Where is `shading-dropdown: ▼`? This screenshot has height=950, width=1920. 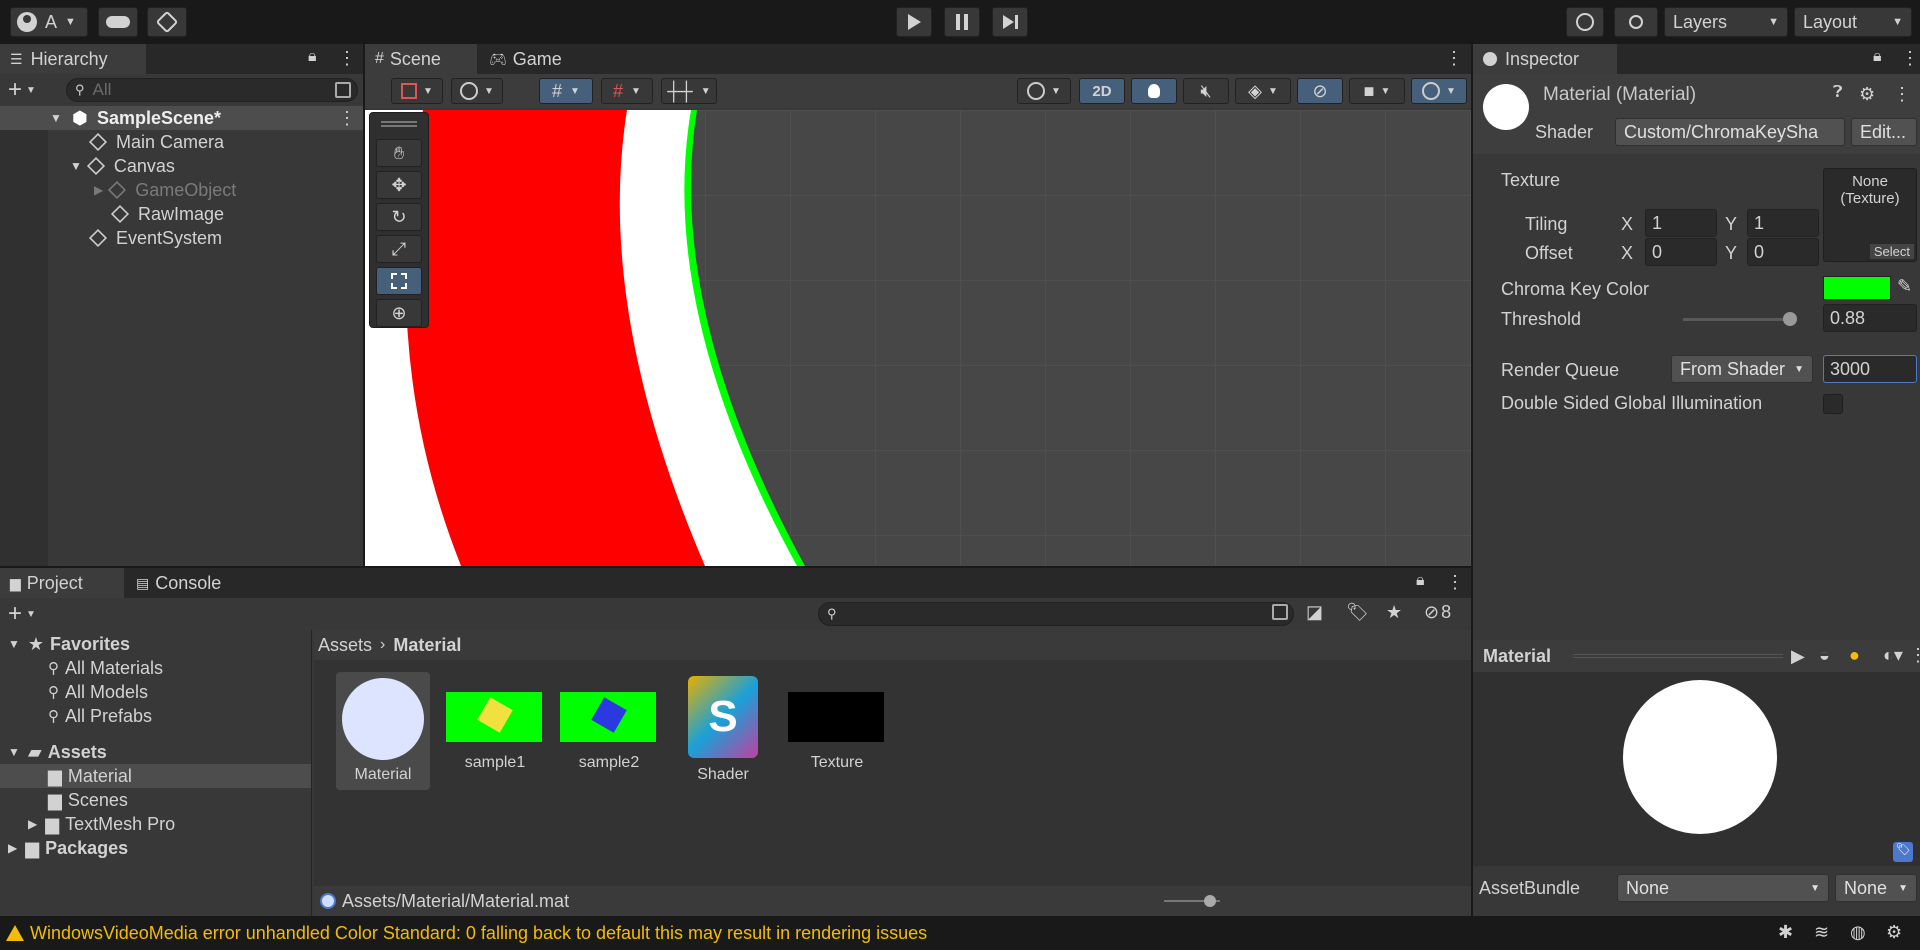 shading-dropdown: ▼ is located at coordinates (1044, 91).